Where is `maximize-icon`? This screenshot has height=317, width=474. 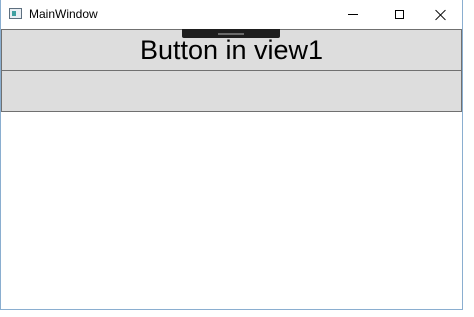
maximize-icon is located at coordinates (399, 14).